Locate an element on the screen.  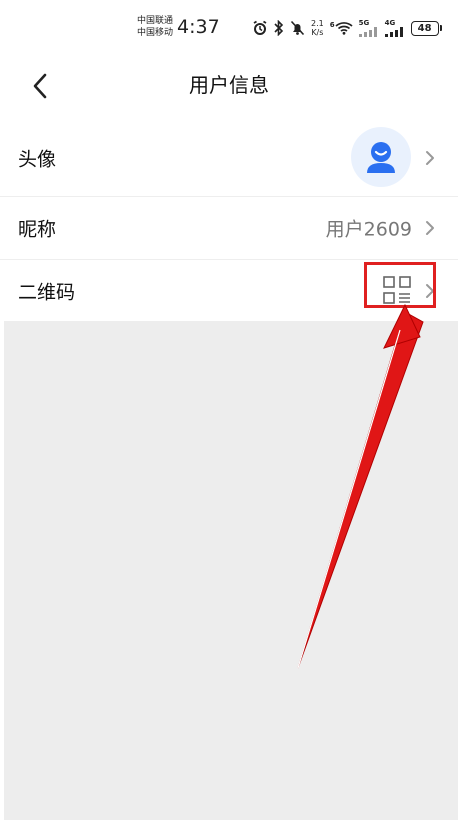
user-avatar-icon is located at coordinates (381, 157).